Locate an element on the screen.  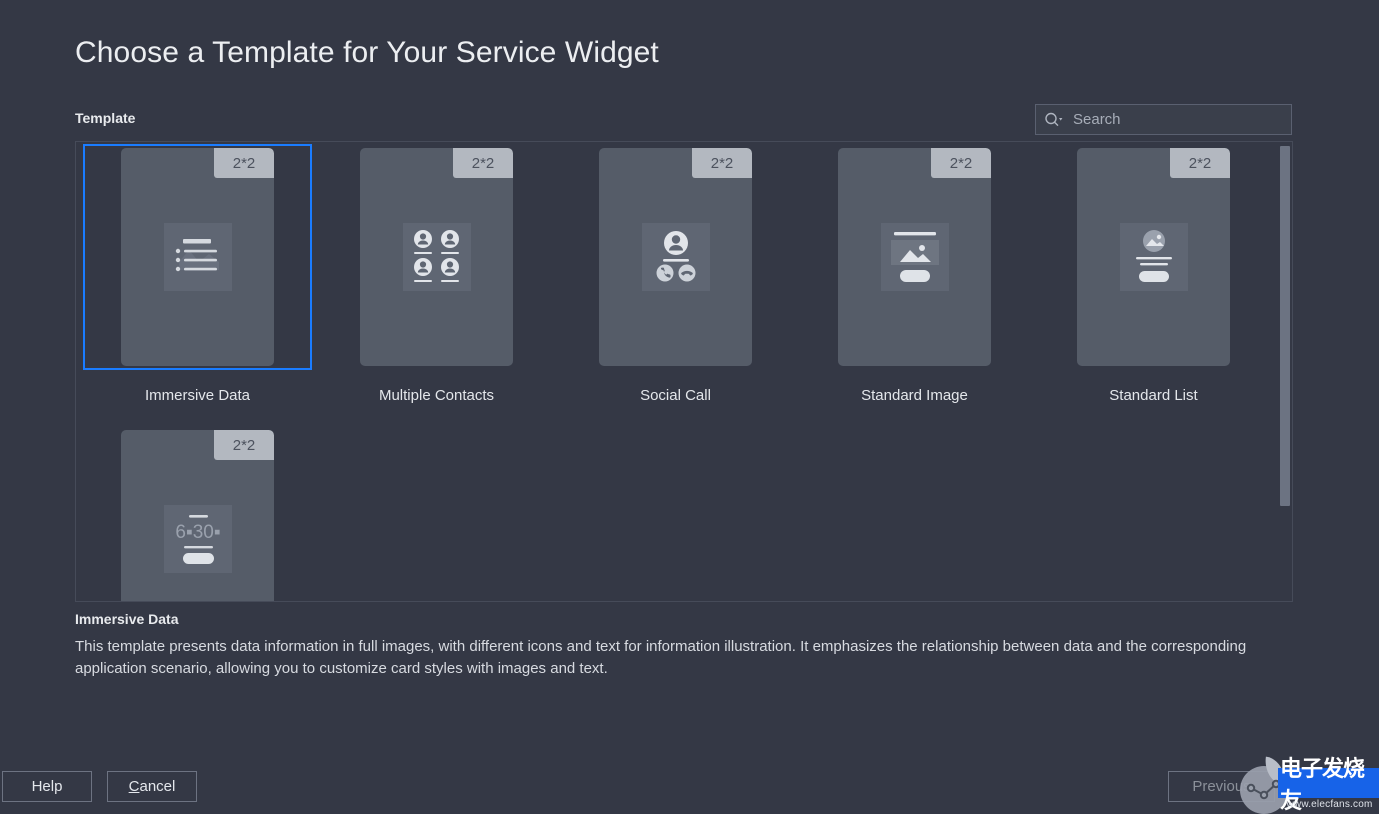
image-card-icon is located at coordinates (914, 257).